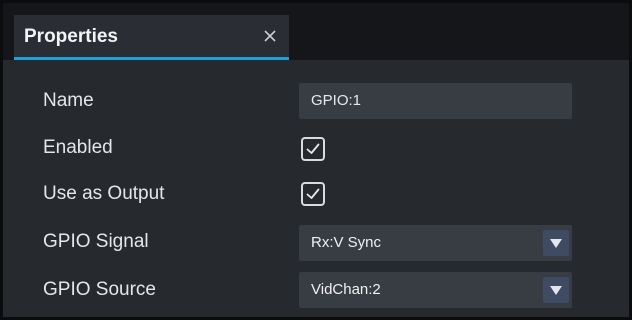 The image size is (632, 320). I want to click on gpio-source-dropdown-button, so click(556, 290).